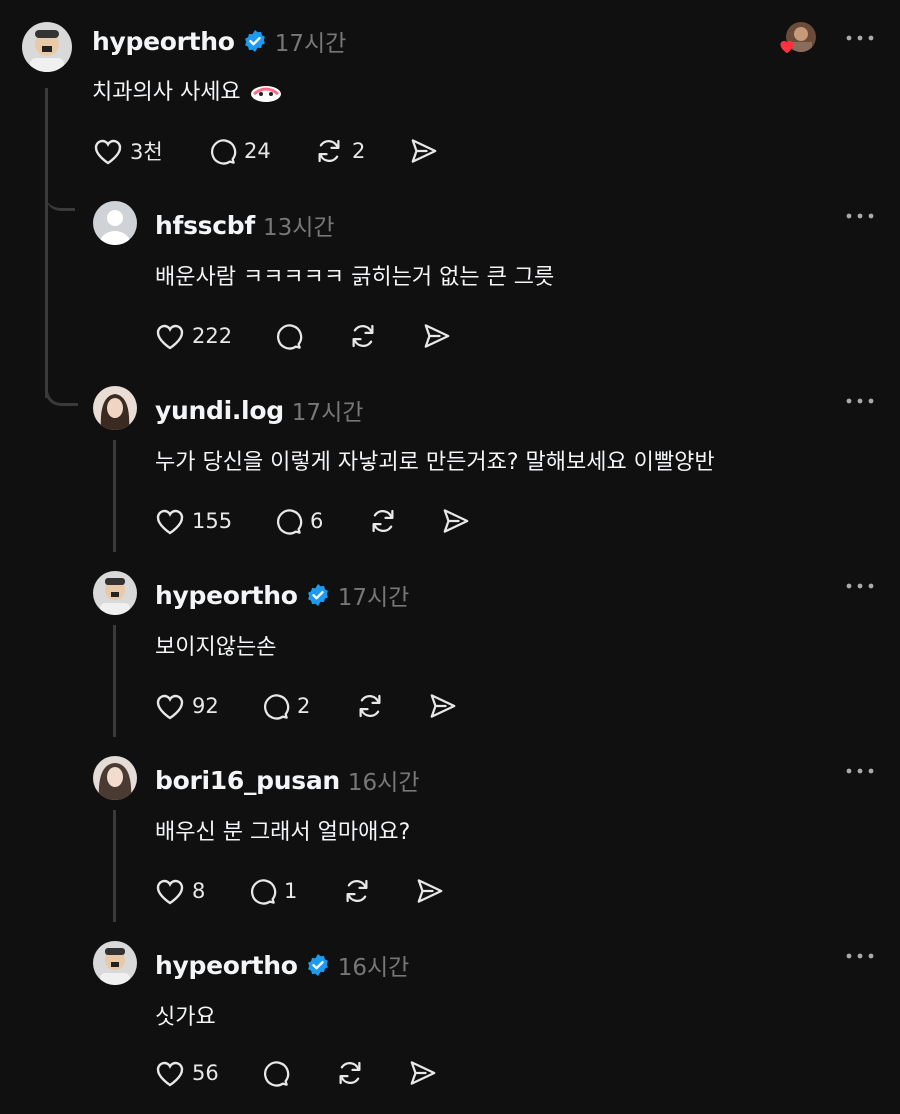 Image resolution: width=900 pixels, height=1114 pixels. I want to click on post-text: 치과의사 사세요, so click(188, 90).